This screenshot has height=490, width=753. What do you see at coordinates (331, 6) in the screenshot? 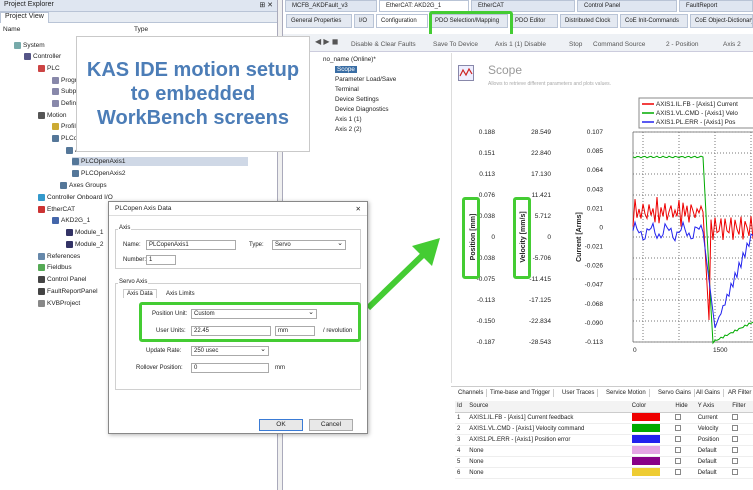
I see `doc-tab-mcfb: MCFB_AKDFault_v3` at bounding box center [331, 6].